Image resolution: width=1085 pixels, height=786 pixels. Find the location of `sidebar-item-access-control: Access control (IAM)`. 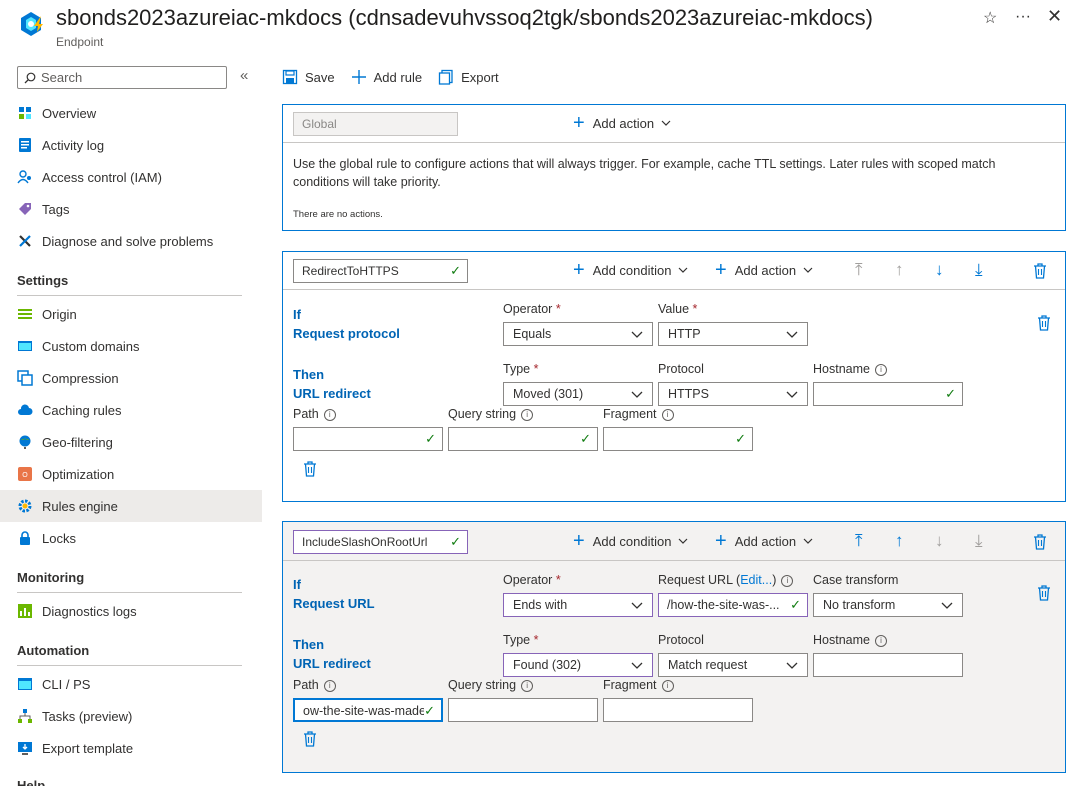

sidebar-item-access-control: Access control (IAM) is located at coordinates (131, 177).